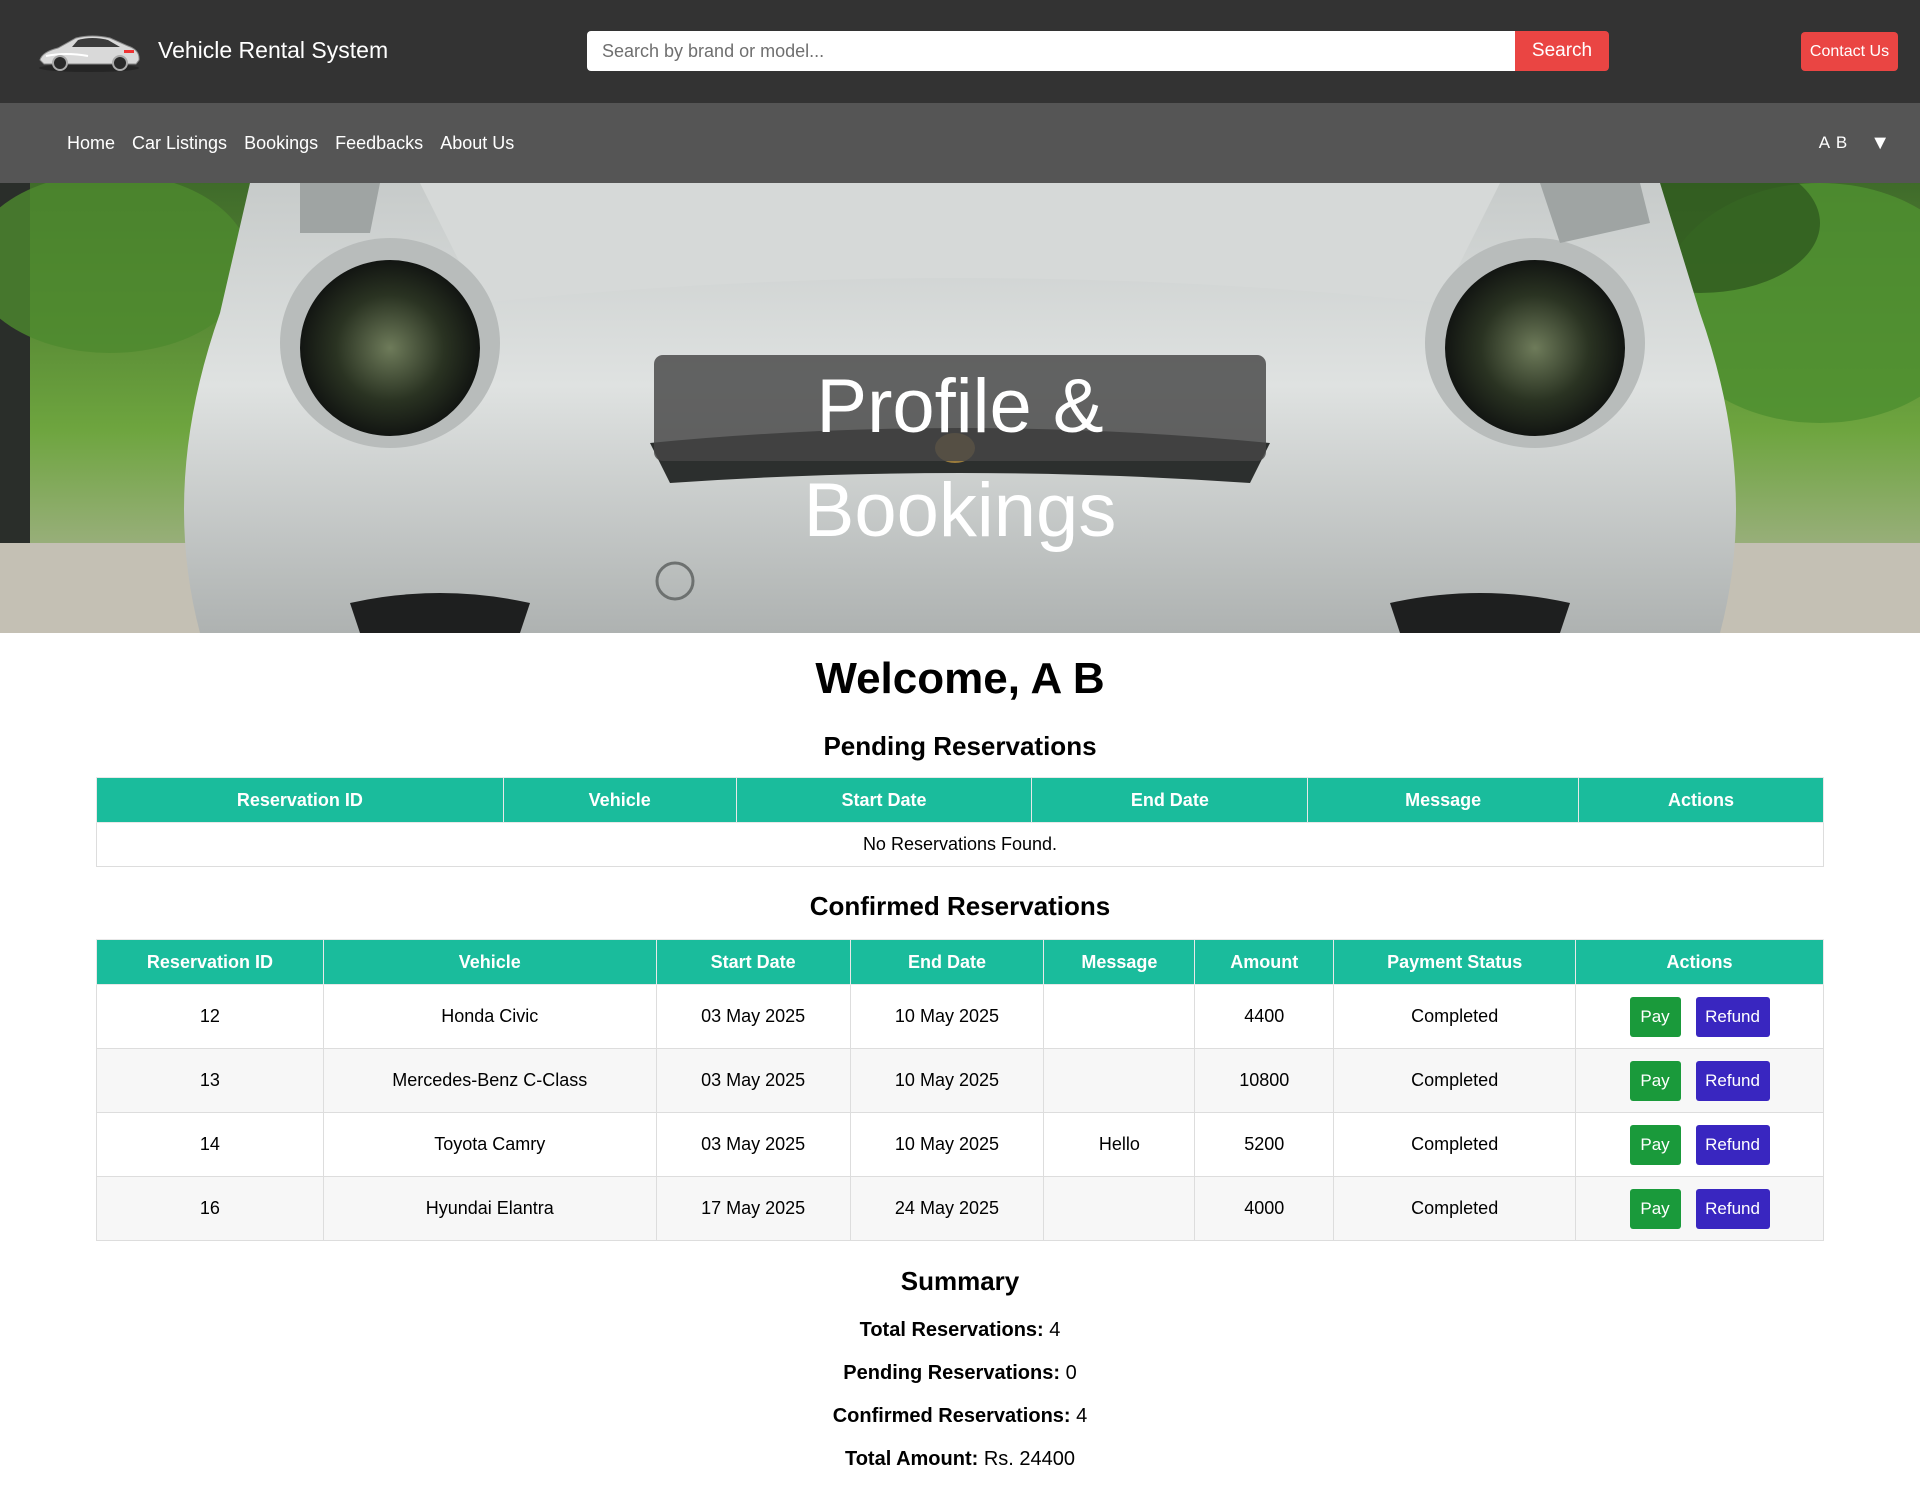 This screenshot has width=1920, height=1501. I want to click on vehicle: Mercedes-Benz C-Class, so click(489, 1080).